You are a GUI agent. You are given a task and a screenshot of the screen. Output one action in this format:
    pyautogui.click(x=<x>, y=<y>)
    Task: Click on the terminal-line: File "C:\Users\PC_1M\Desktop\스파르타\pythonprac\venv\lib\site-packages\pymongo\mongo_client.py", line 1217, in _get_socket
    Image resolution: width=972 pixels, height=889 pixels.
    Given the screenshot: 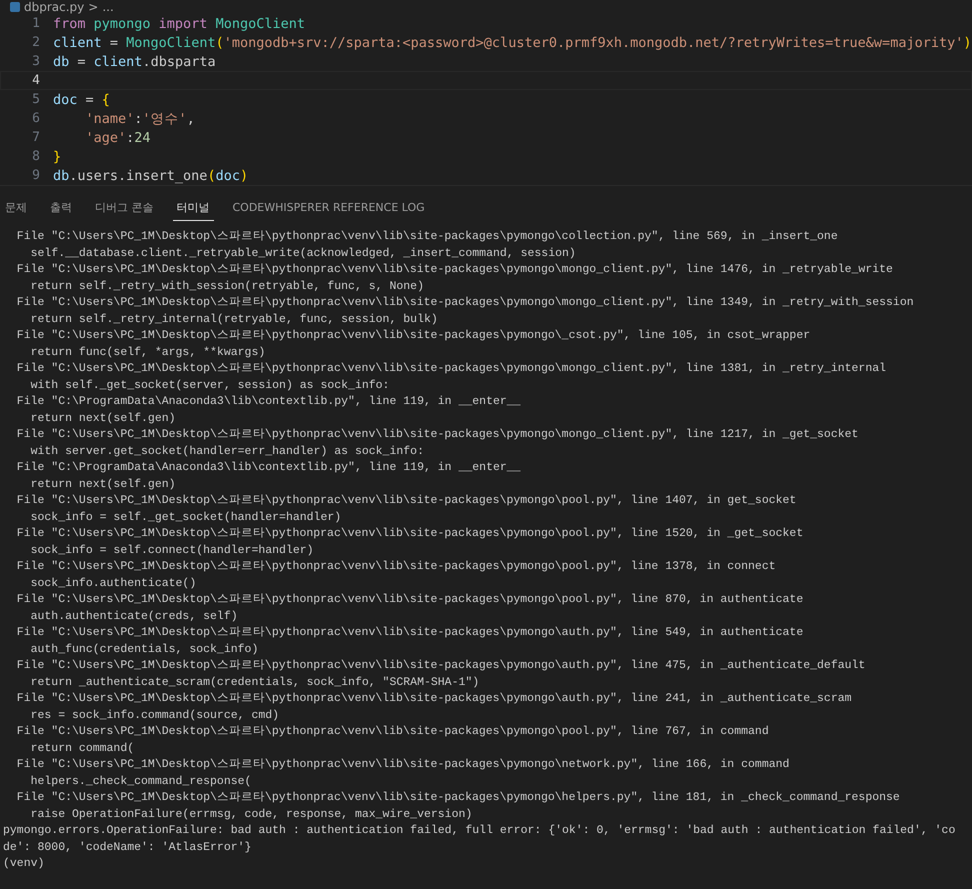 What is the action you would take?
    pyautogui.click(x=437, y=435)
    